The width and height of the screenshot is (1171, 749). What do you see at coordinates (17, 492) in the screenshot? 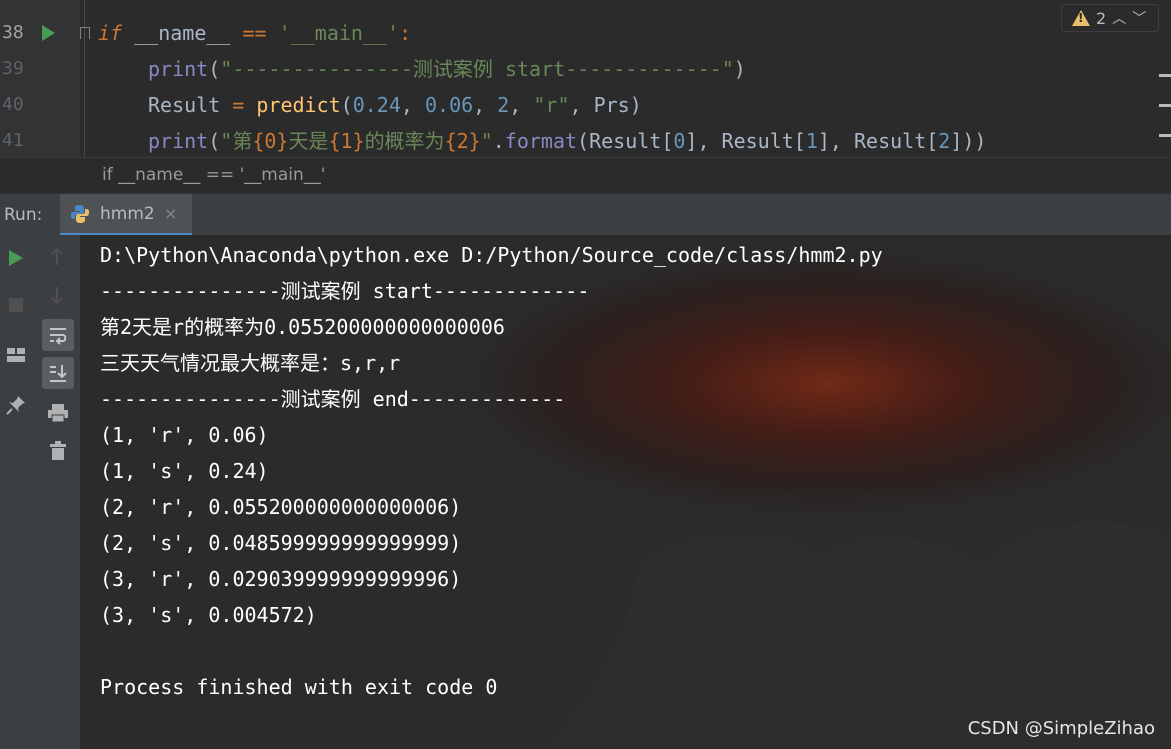
I see `run-toolbar-primary` at bounding box center [17, 492].